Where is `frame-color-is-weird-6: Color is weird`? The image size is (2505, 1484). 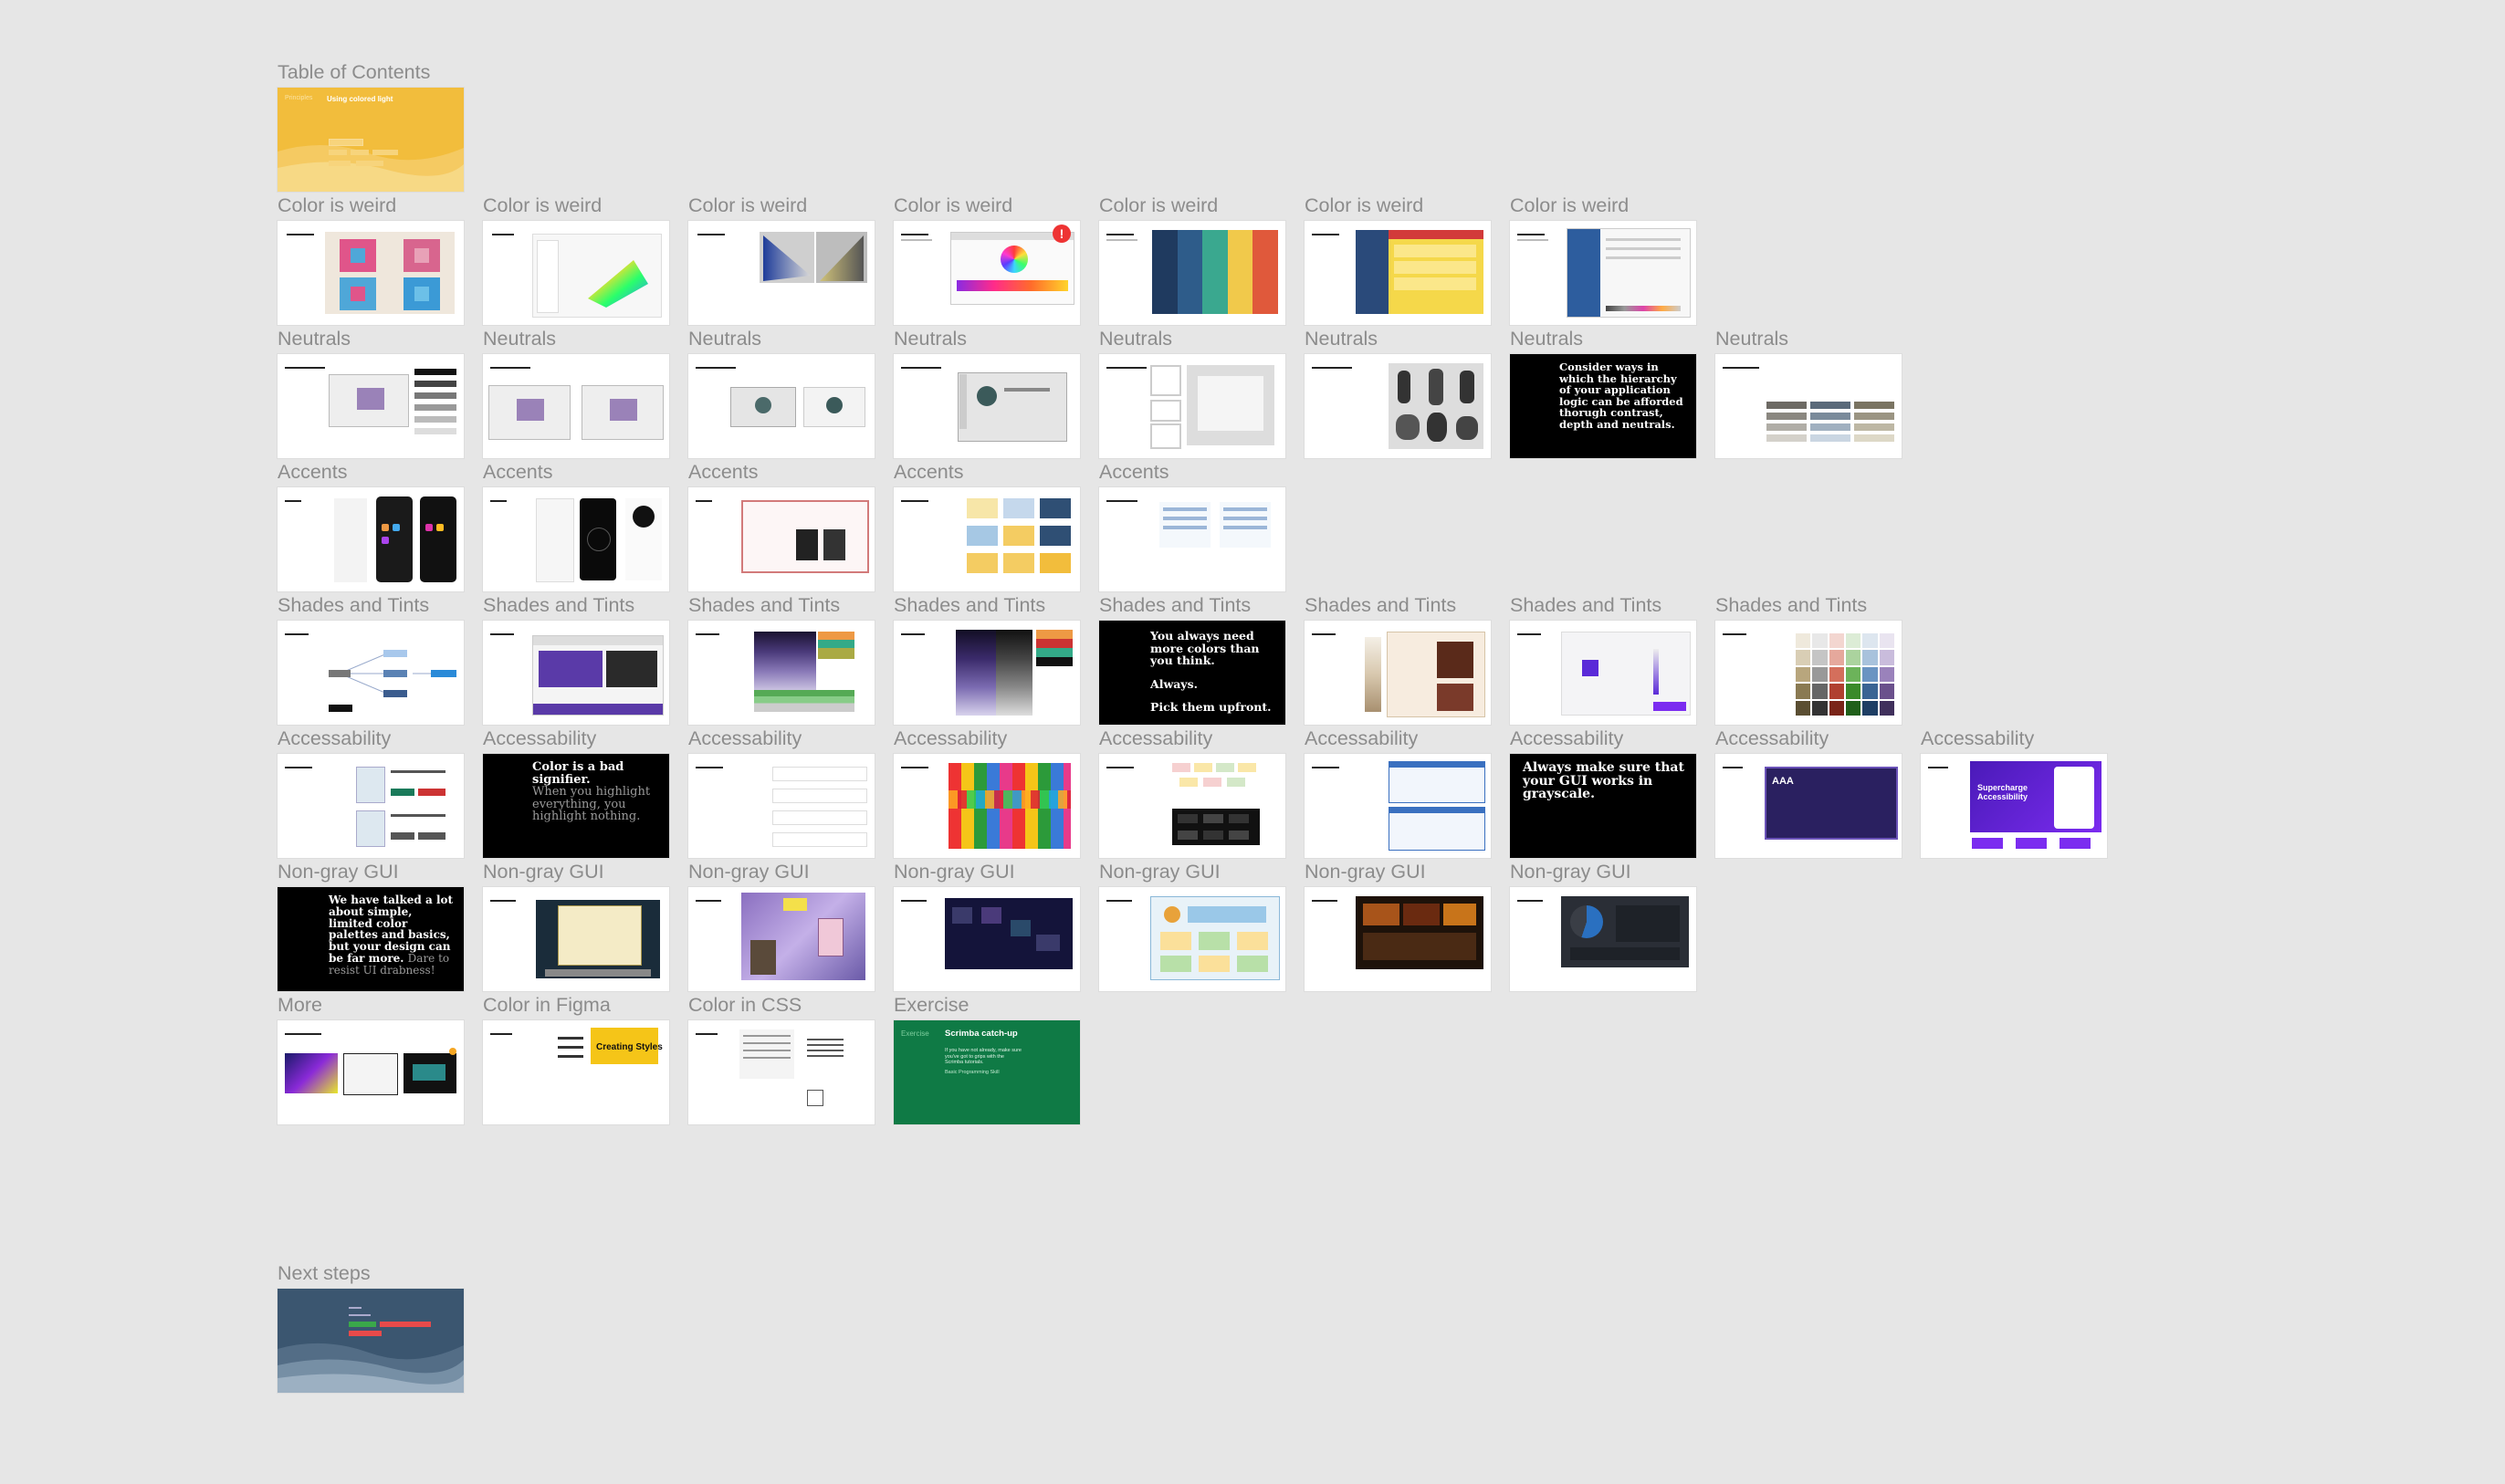
frame-color-is-weird-6: Color is weird is located at coordinates (1398, 259).